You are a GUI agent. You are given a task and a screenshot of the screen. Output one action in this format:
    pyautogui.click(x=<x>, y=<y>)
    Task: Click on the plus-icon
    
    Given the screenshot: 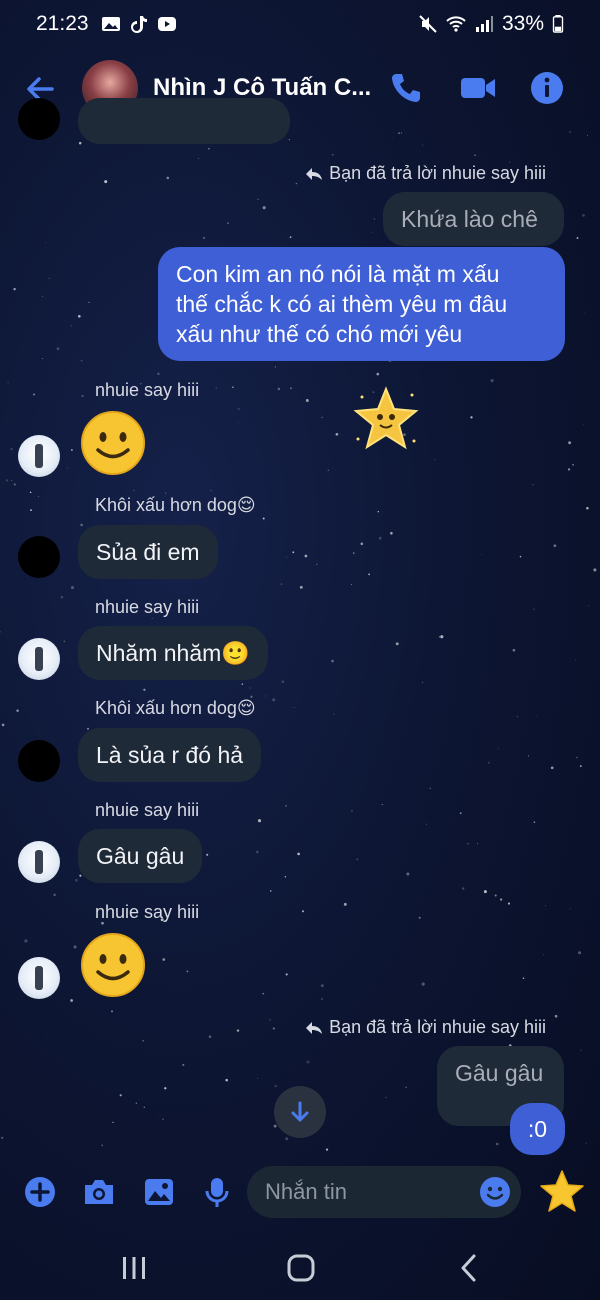 What is the action you would take?
    pyautogui.click(x=40, y=1192)
    